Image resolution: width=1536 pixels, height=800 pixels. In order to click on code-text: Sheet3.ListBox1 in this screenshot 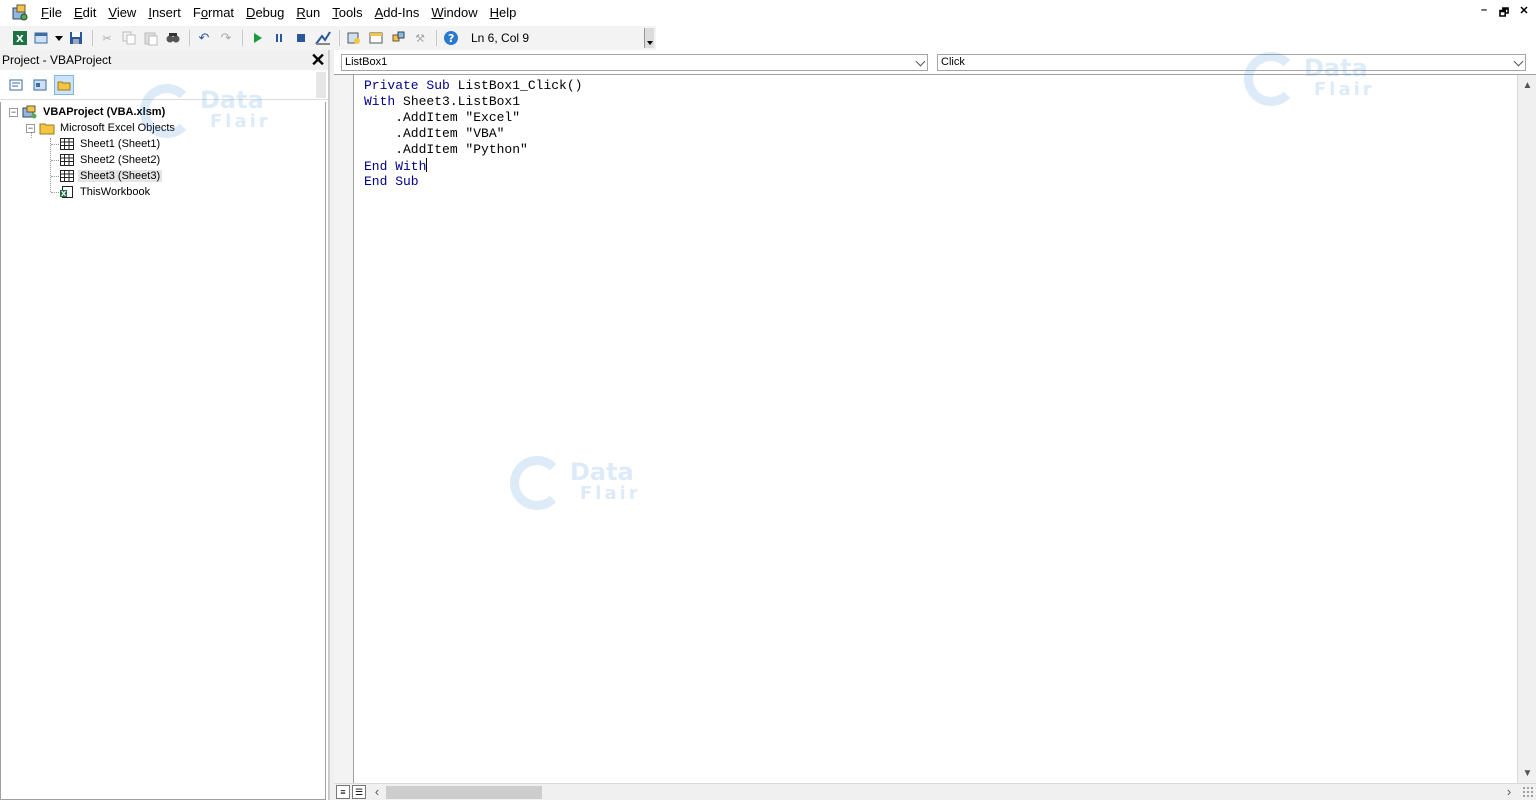, I will do `click(458, 101)`.